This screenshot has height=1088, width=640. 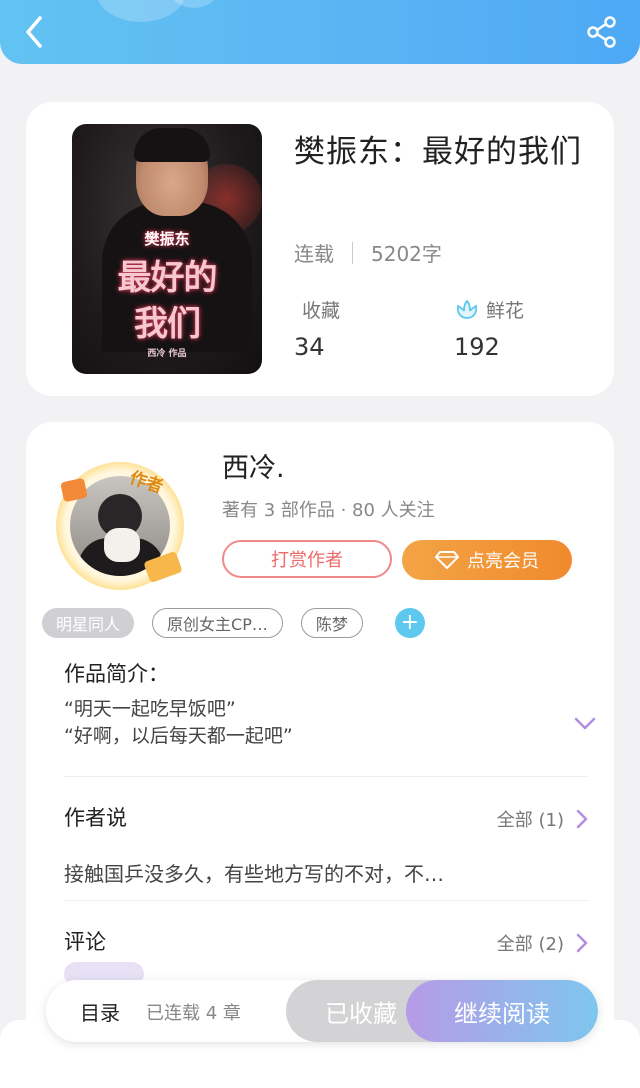 I want to click on author-say-all-link: 全部 (1), so click(x=542, y=819).